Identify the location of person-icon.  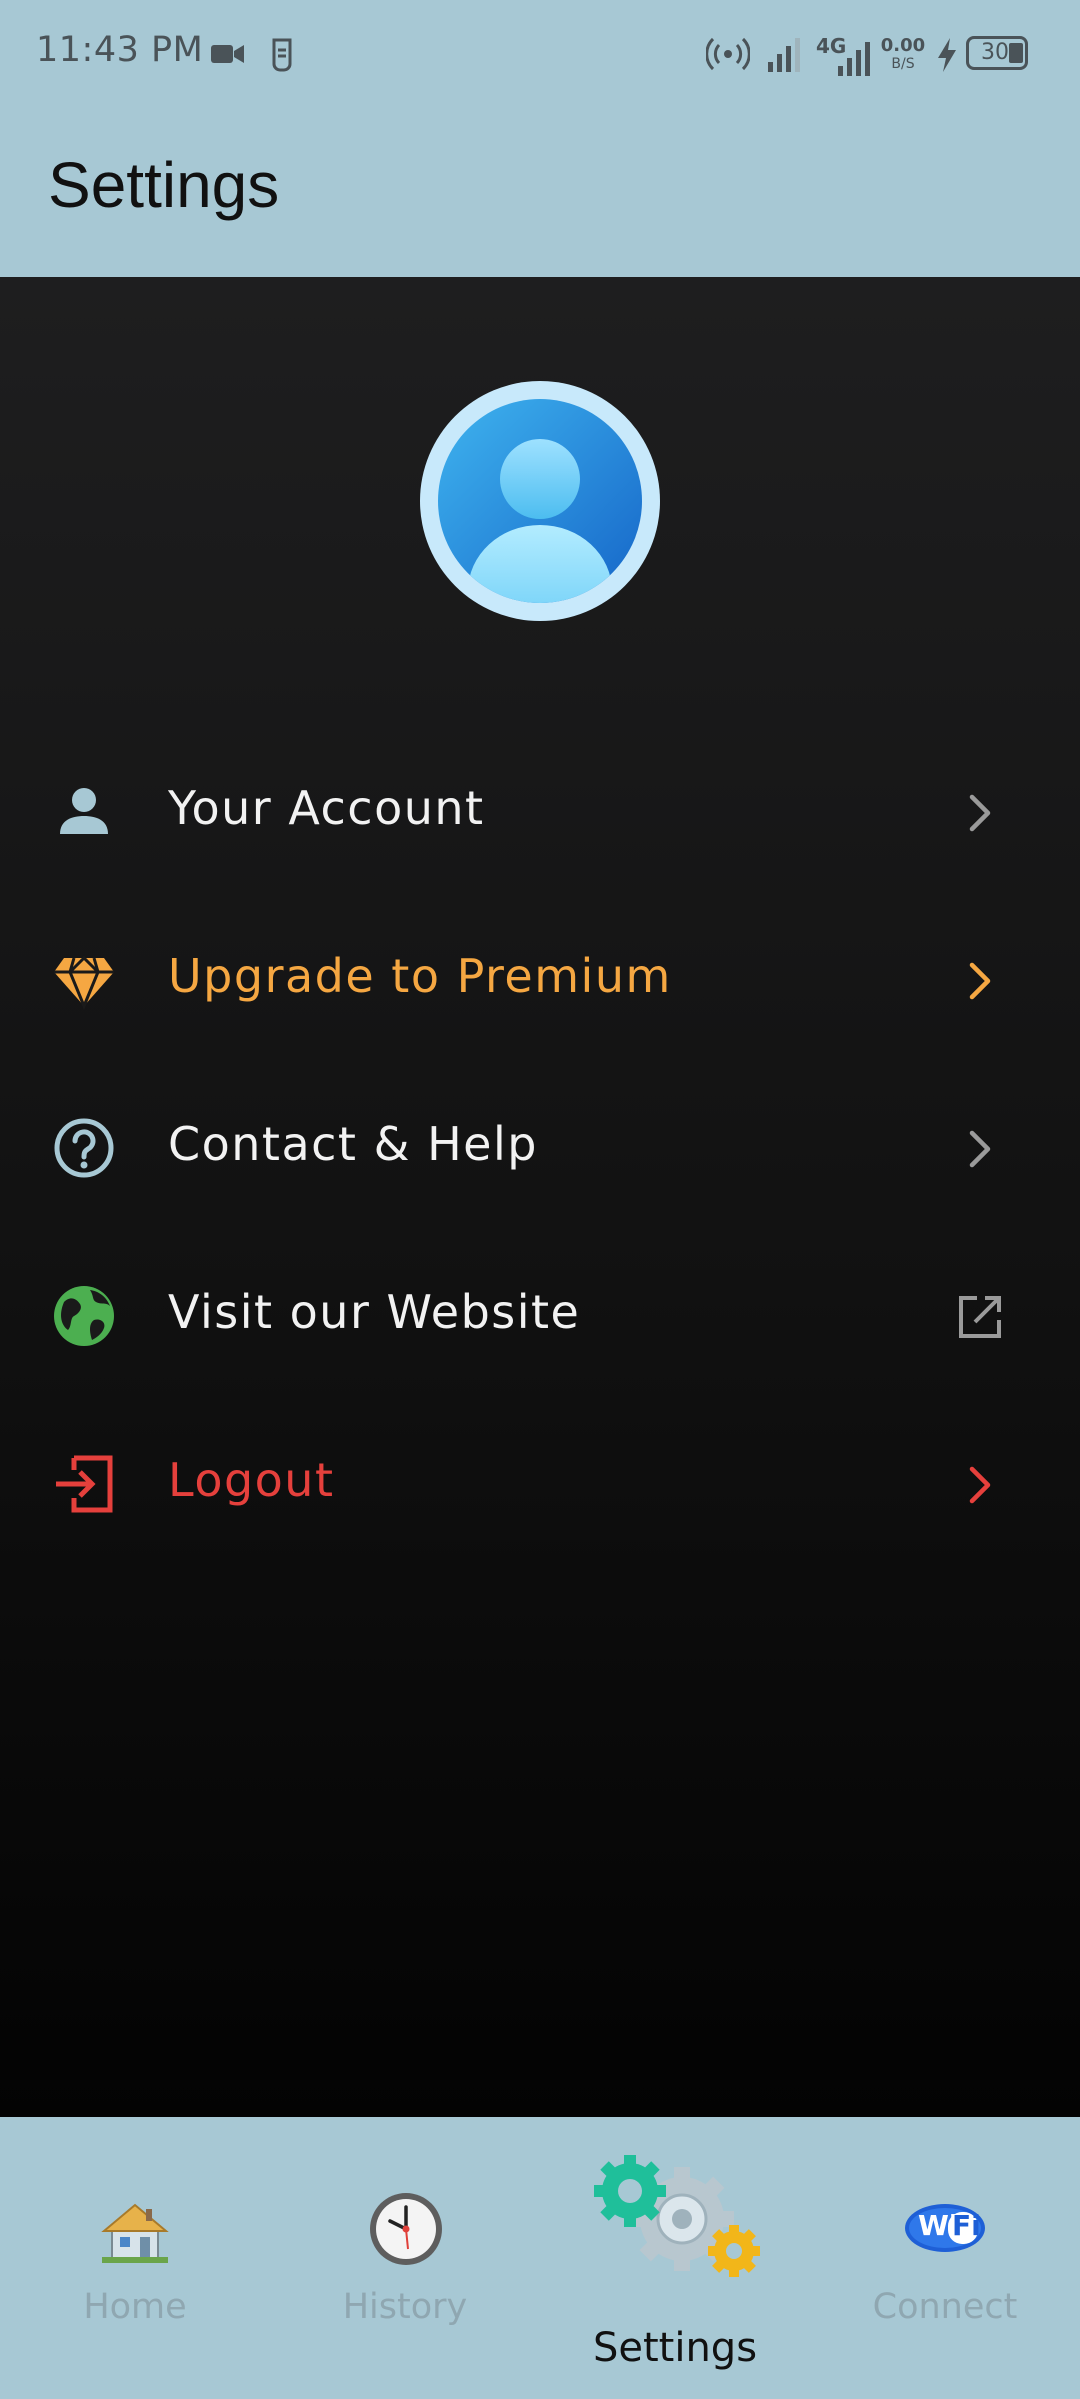
(84, 811).